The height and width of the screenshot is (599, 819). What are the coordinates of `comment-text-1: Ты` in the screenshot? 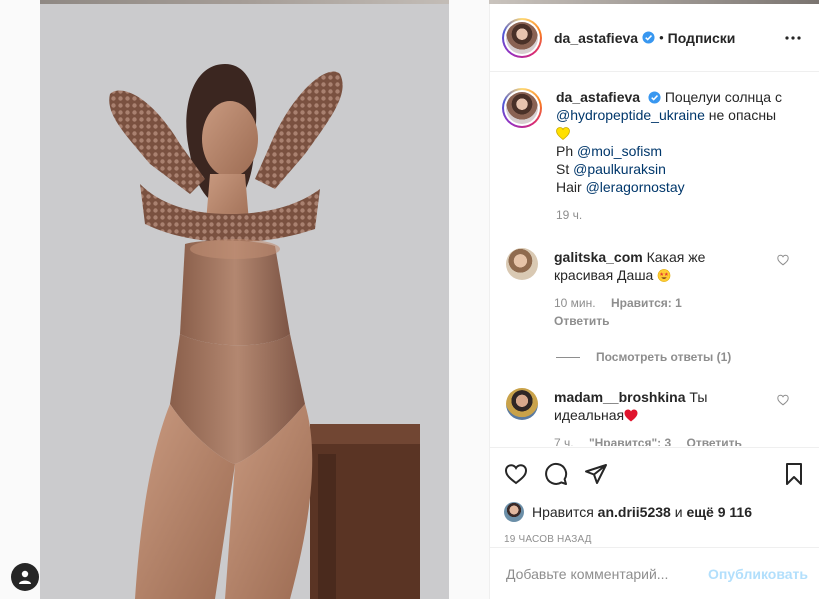 It's located at (698, 397).